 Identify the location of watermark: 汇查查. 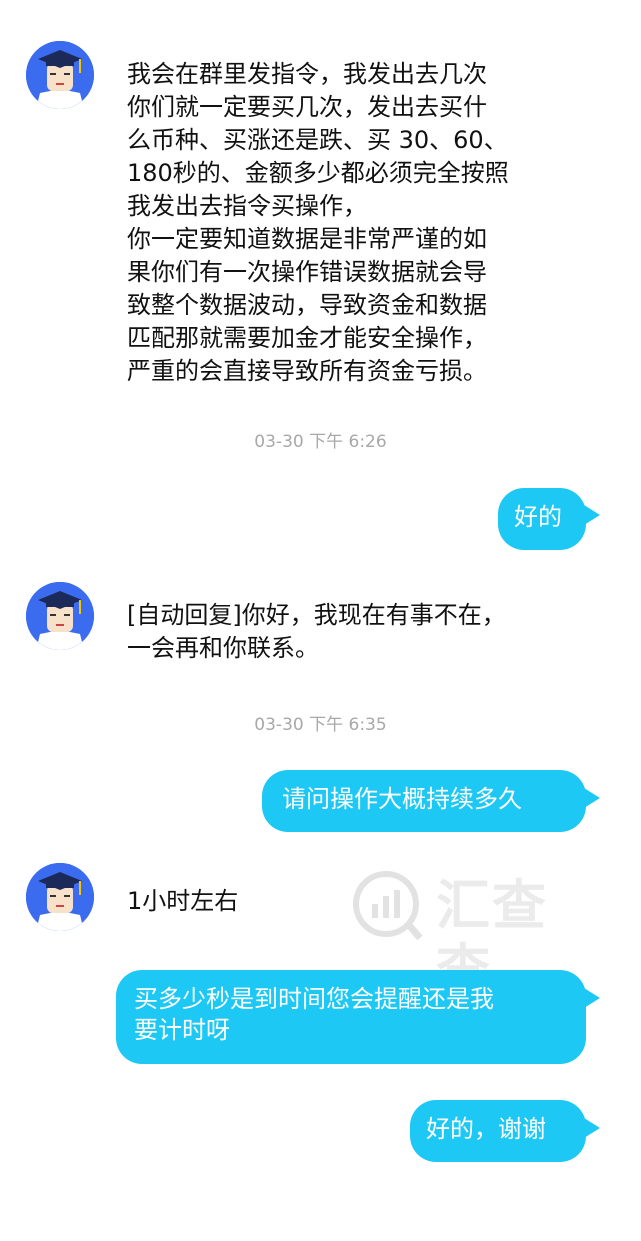
(475, 933).